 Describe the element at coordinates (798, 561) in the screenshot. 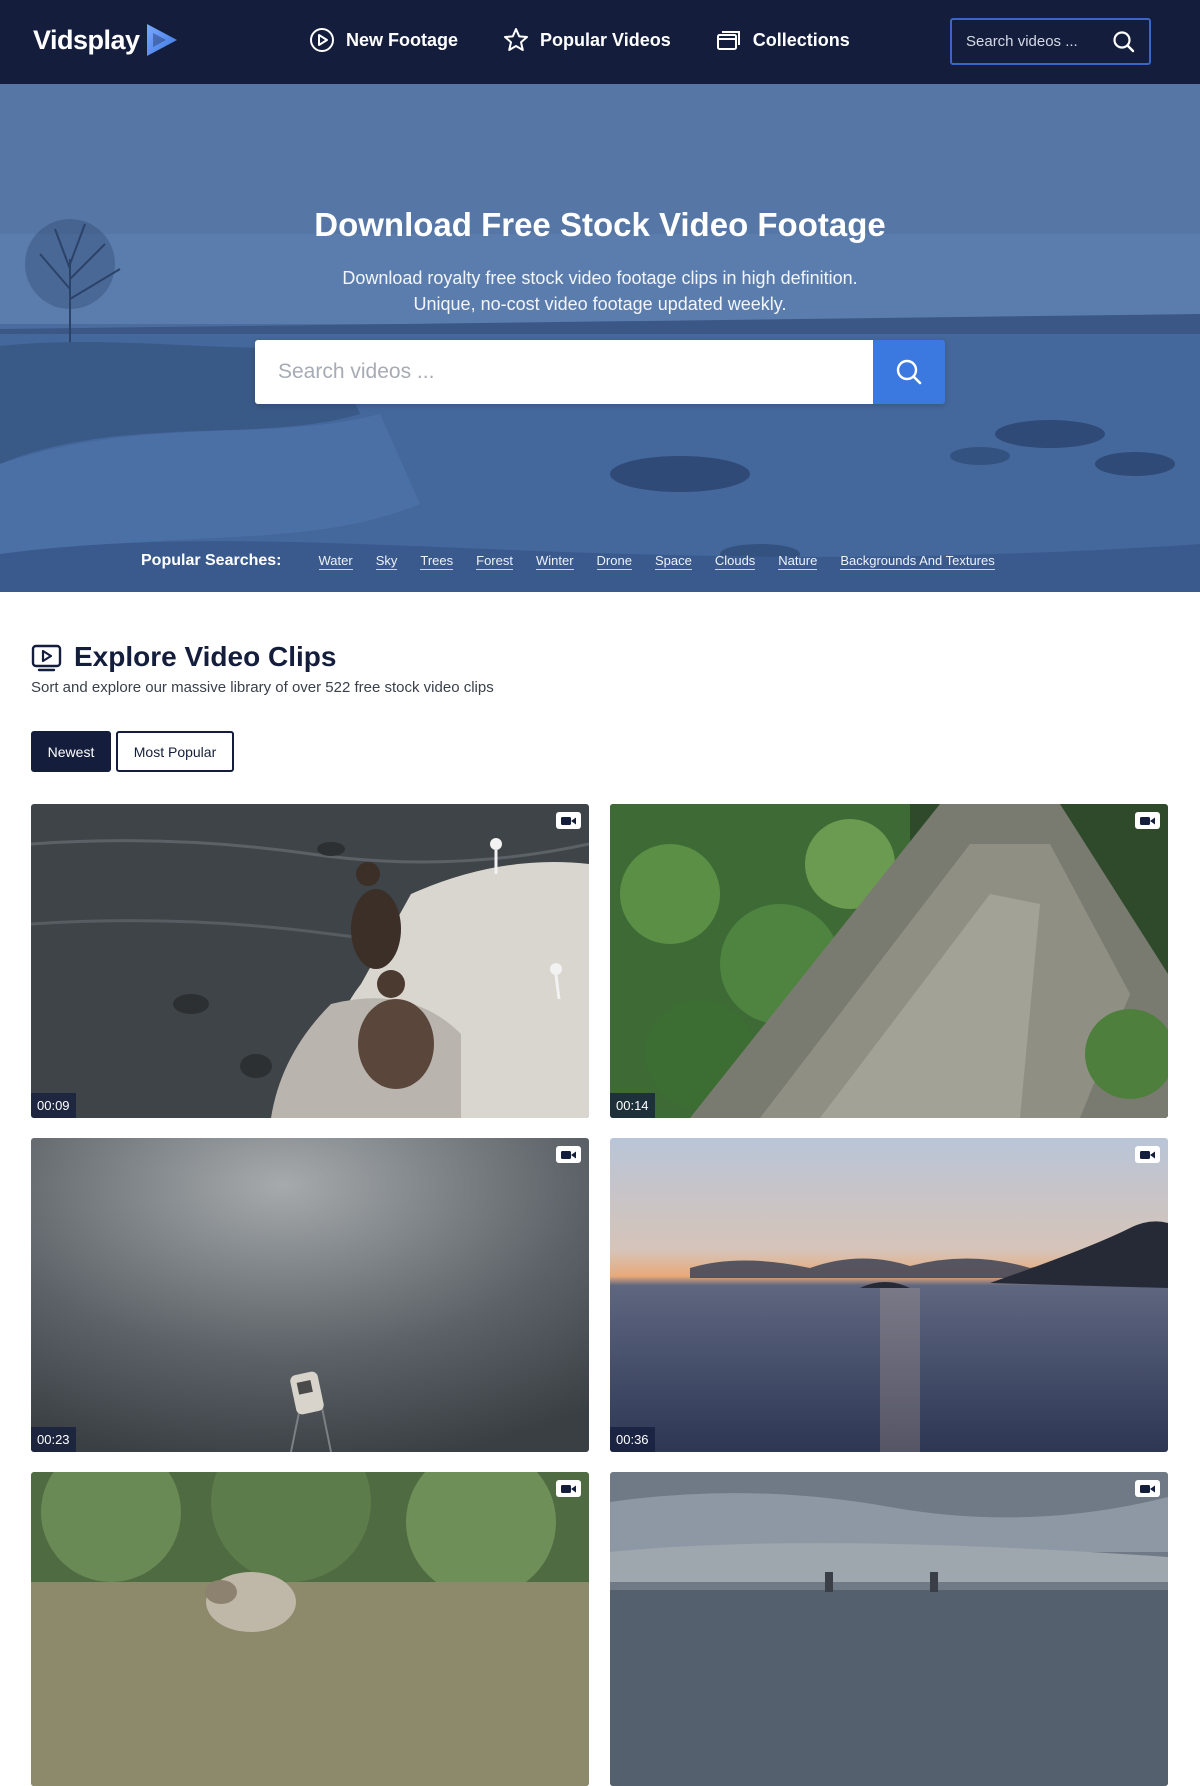

I see `popular-search-link: Nature` at that location.